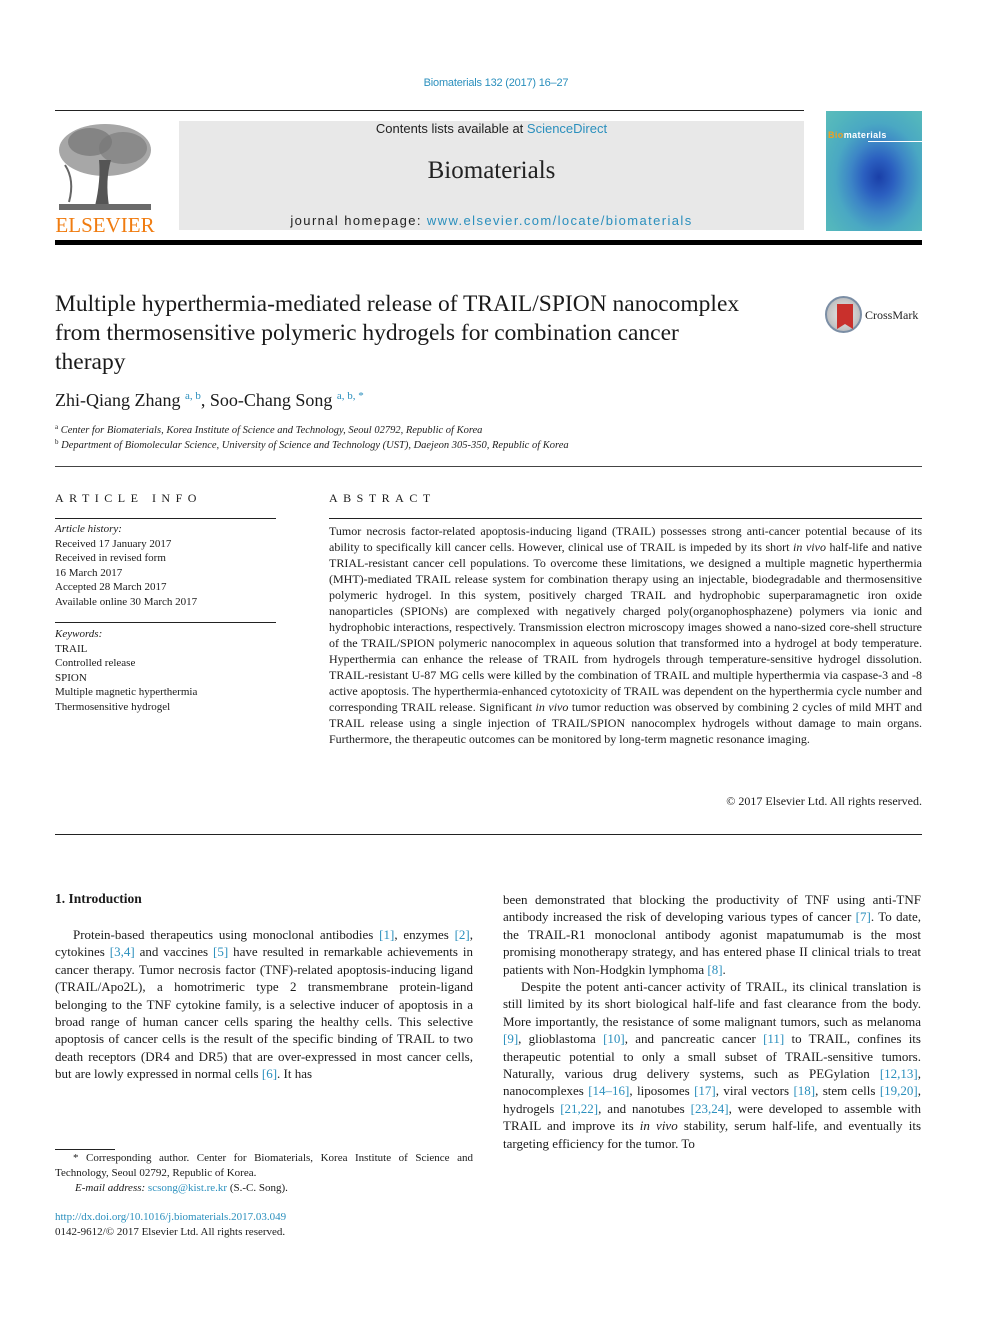  Describe the element at coordinates (111, 1188) in the screenshot. I see `email-label: E-mail address:` at that location.